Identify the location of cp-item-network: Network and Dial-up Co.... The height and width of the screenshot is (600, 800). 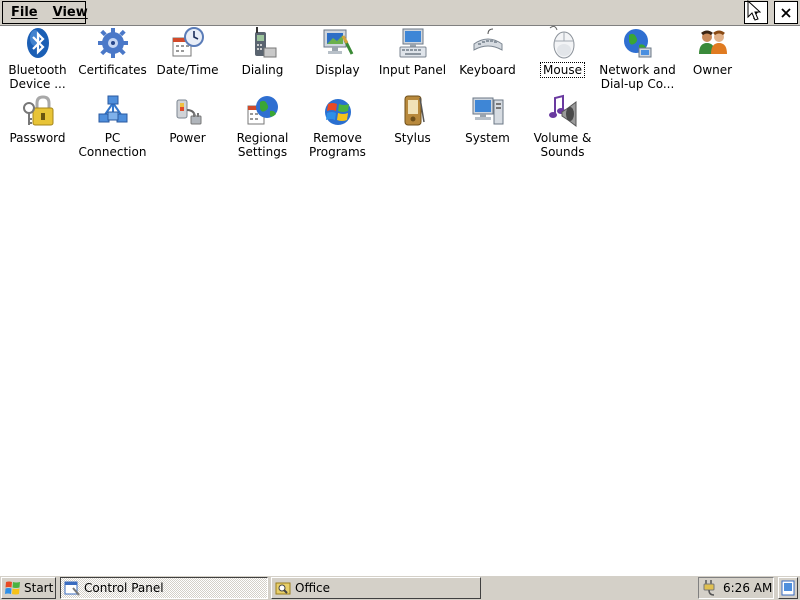
(637, 59).